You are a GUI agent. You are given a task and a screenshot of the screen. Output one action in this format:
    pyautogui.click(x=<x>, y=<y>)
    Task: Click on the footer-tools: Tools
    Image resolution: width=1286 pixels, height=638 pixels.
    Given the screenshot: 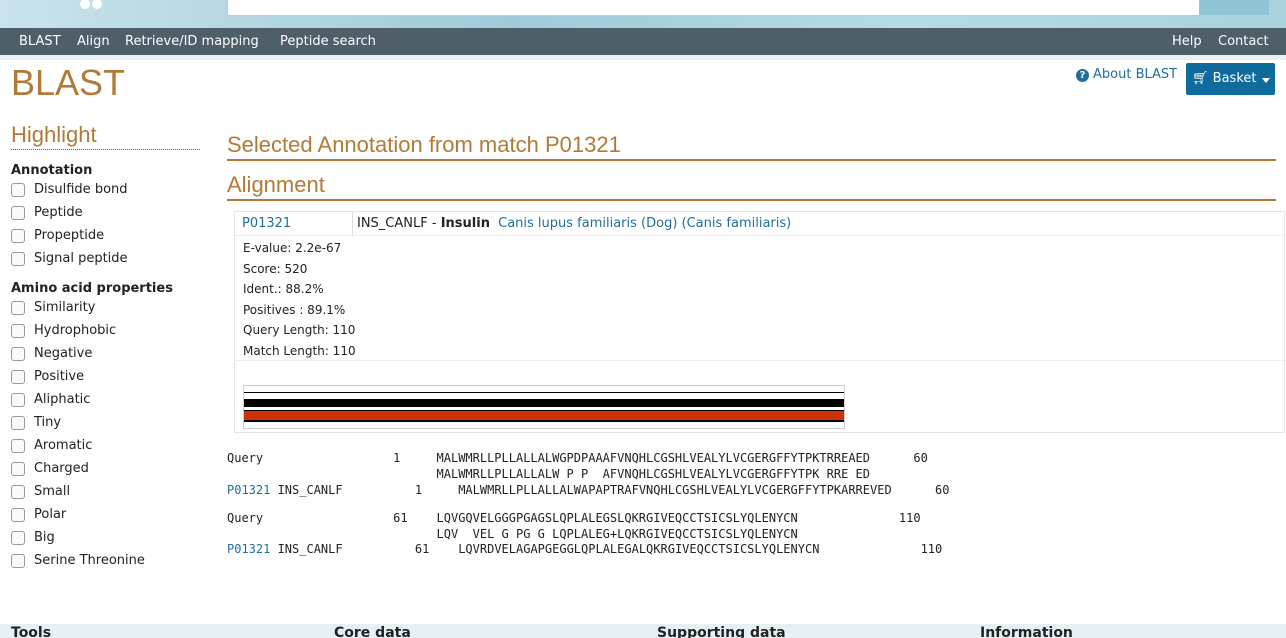 What is the action you would take?
    pyautogui.click(x=31, y=631)
    